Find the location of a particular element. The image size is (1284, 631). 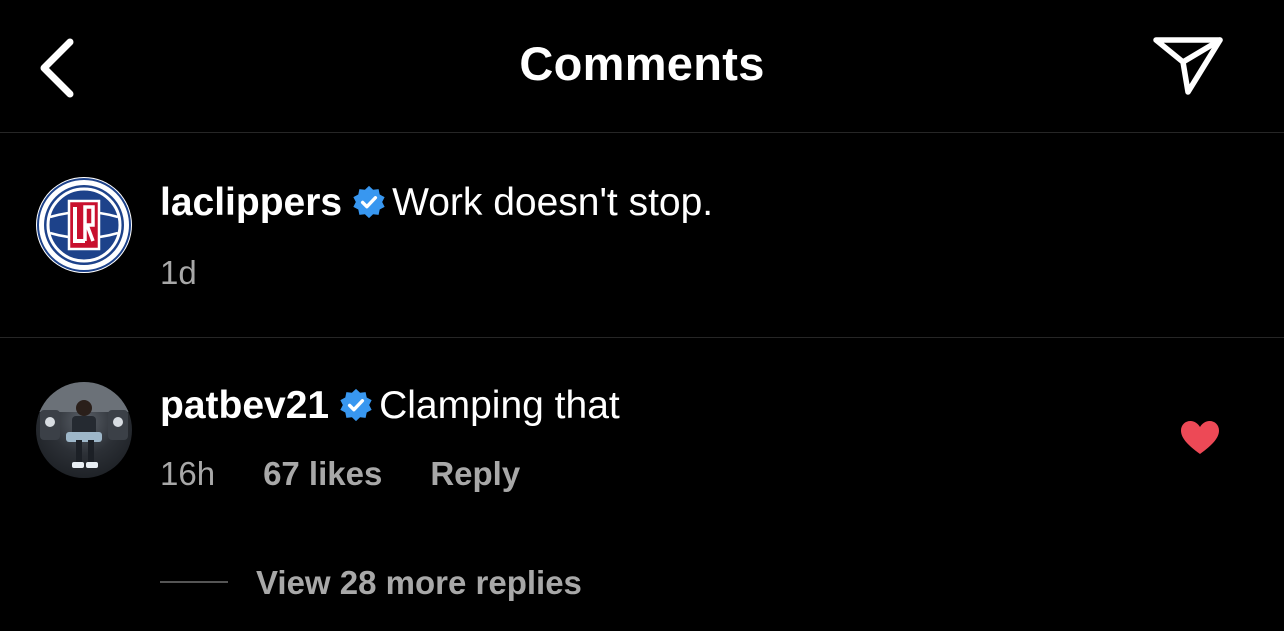

view-replies-button: View 28 more replies is located at coordinates (371, 583).